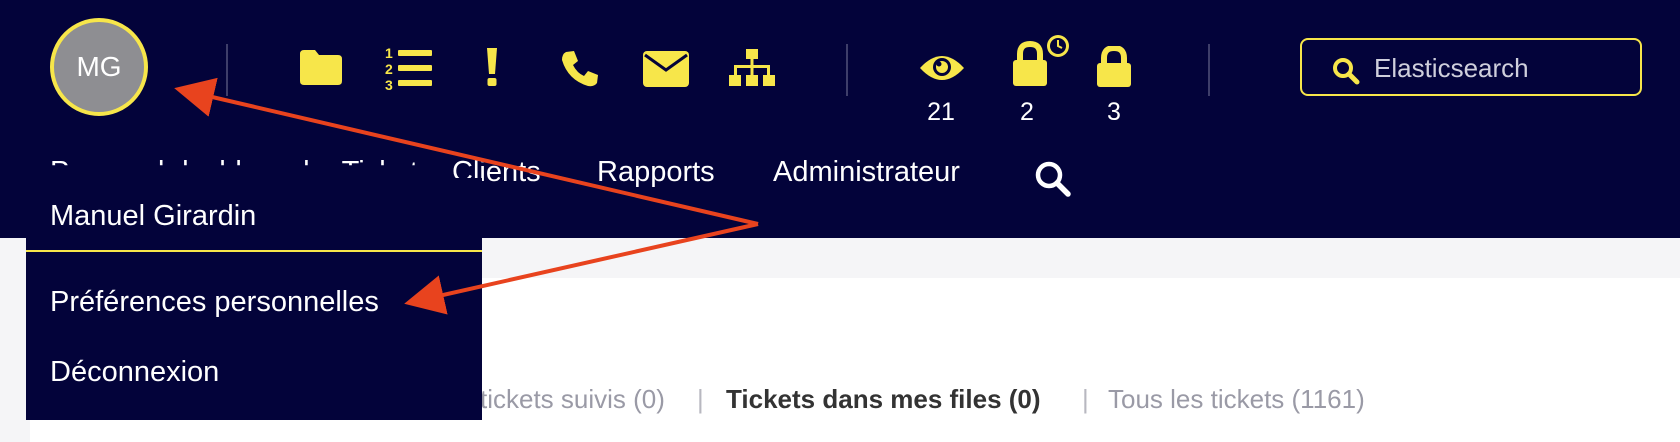 This screenshot has width=1680, height=442. I want to click on numbered-list-icon: 1 2 3, so click(409, 69).